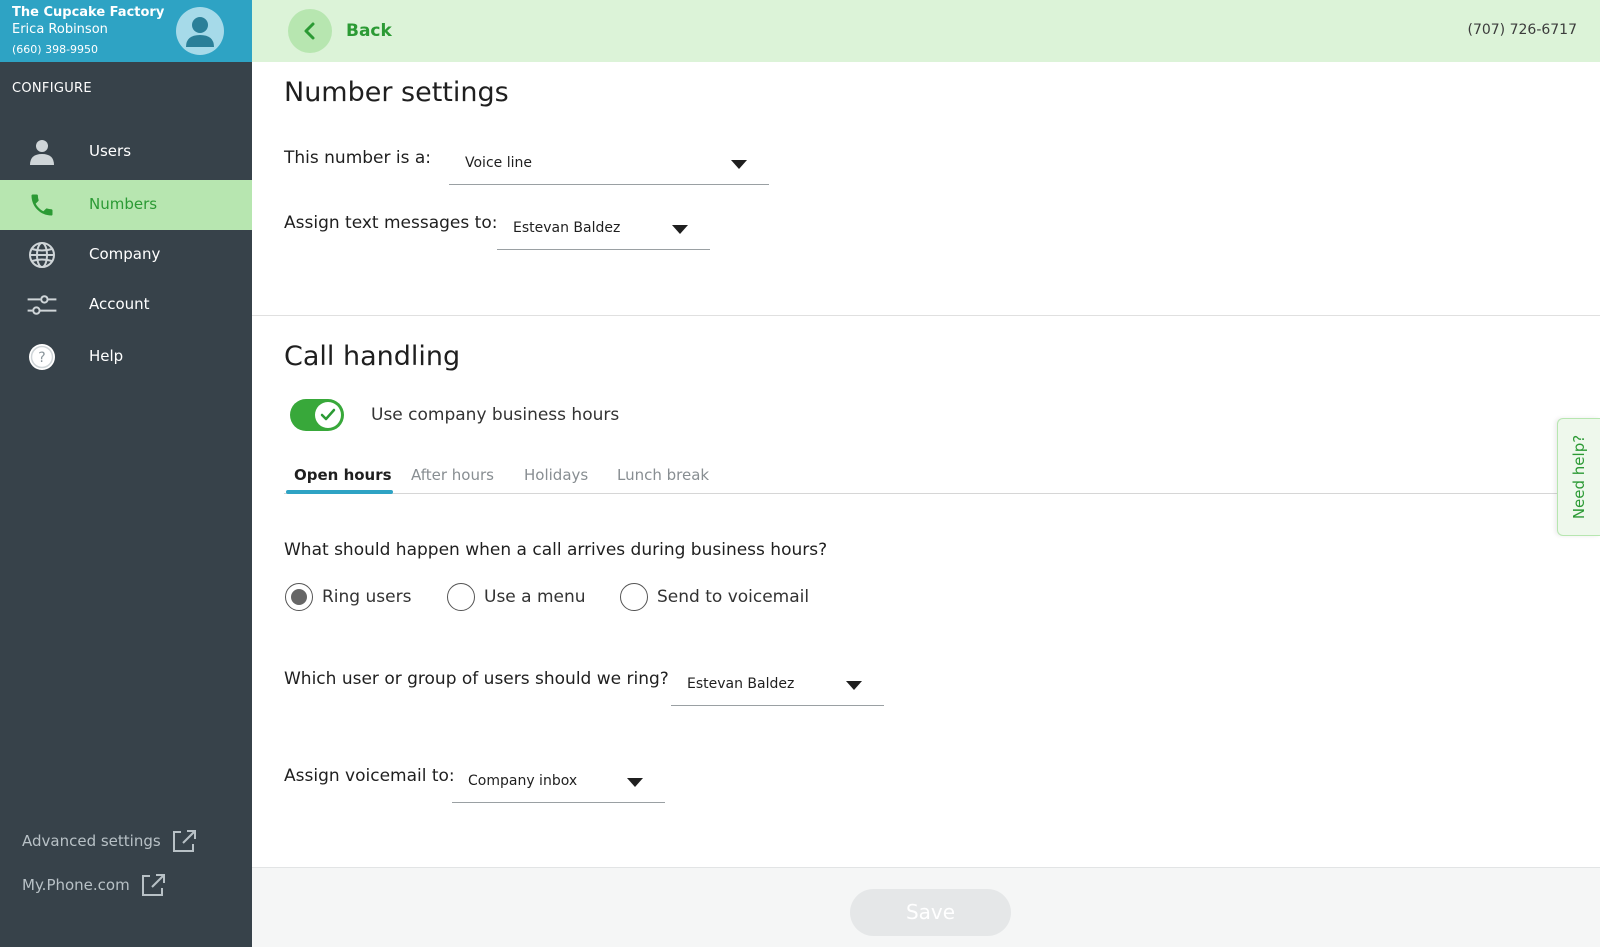 The height and width of the screenshot is (947, 1600). What do you see at coordinates (930, 912) in the screenshot?
I see `save-button: Save` at bounding box center [930, 912].